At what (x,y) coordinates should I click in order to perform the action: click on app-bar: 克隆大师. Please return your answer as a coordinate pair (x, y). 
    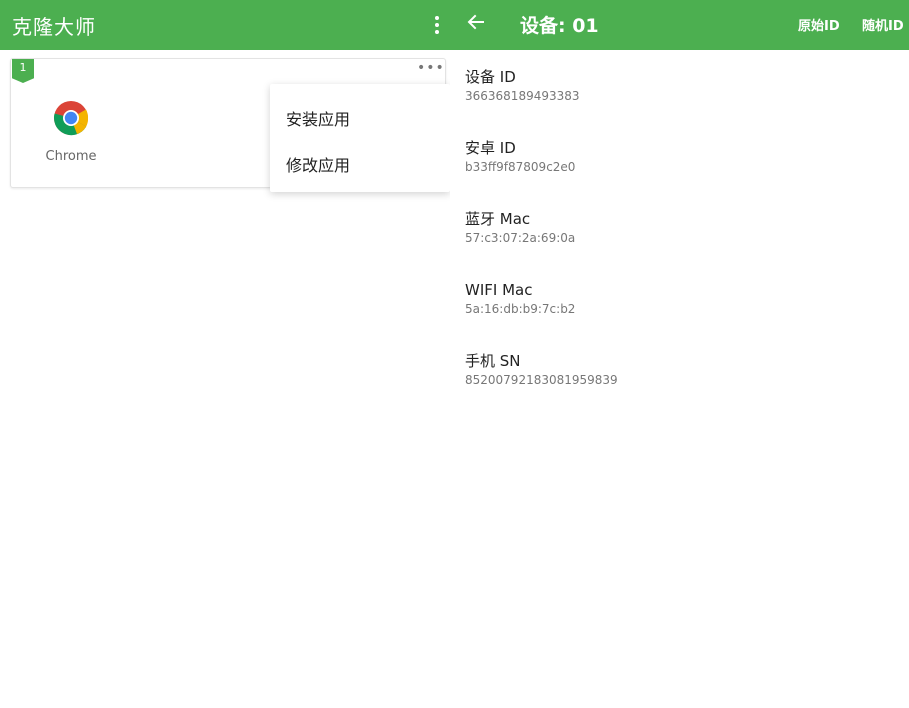
    Looking at the image, I should click on (225, 25).